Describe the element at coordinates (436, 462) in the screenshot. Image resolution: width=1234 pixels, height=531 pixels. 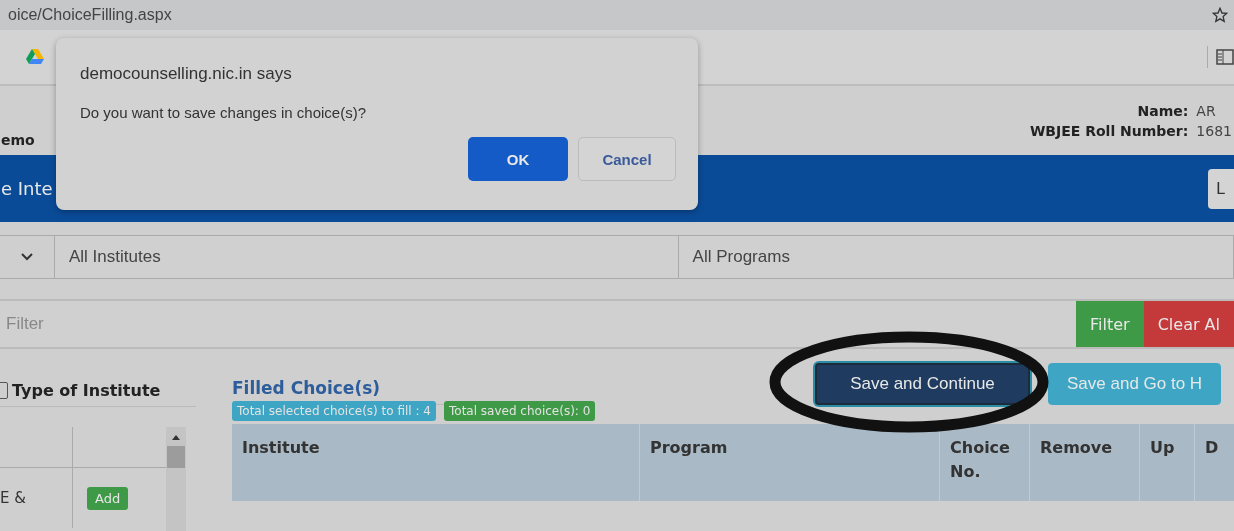
I see `column-header: Institute` at that location.